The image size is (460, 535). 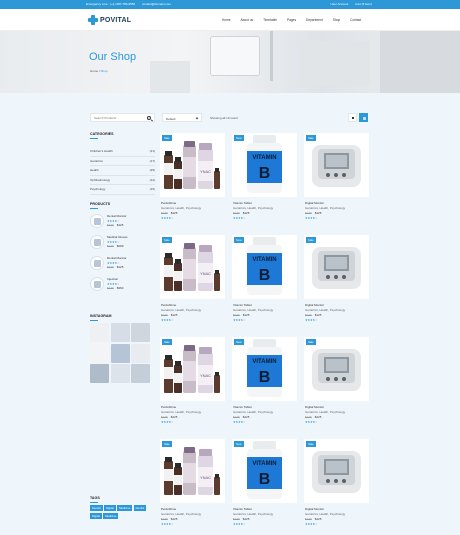 I want to click on nav-about: About us, so click(x=247, y=20).